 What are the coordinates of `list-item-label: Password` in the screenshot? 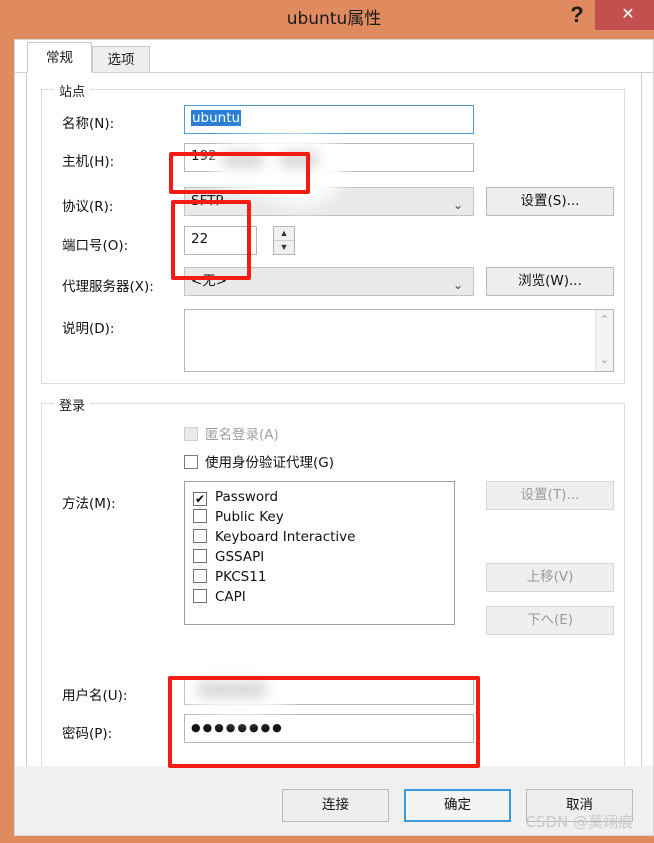 It's located at (247, 497).